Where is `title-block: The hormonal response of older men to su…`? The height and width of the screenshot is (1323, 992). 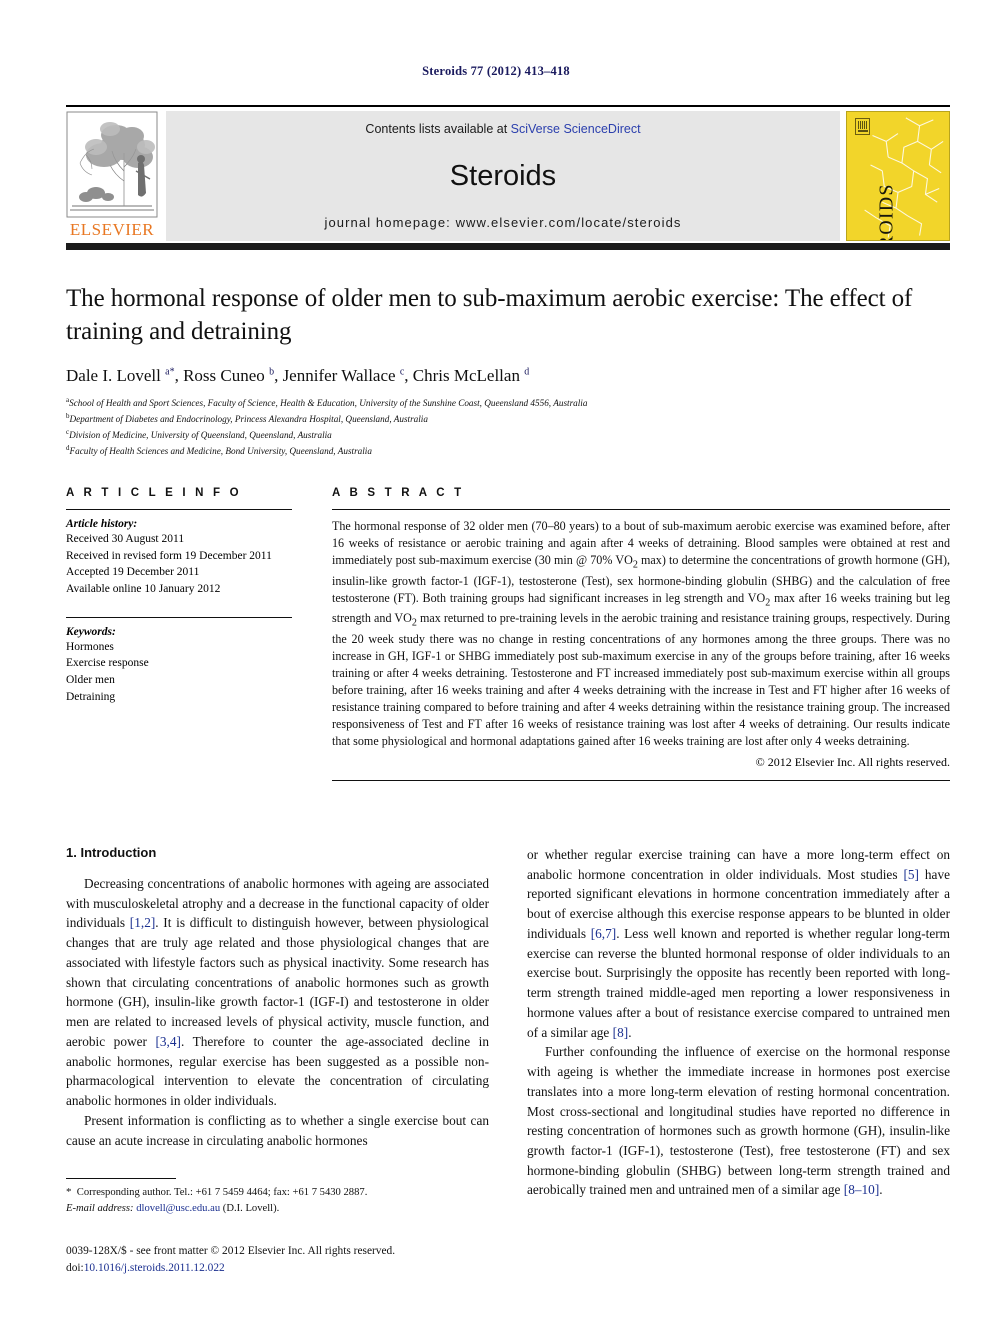 title-block: The hormonal response of older men to su… is located at coordinates (508, 371).